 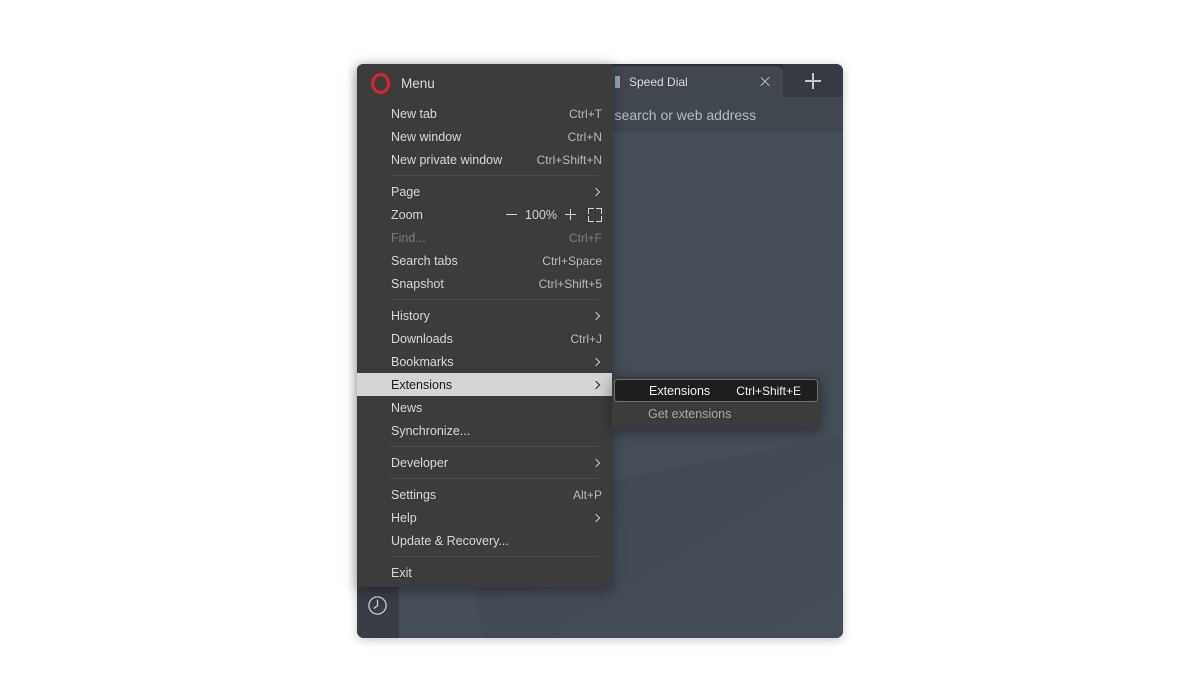 What do you see at coordinates (541, 214) in the screenshot?
I see `zoom-level-value: 100%` at bounding box center [541, 214].